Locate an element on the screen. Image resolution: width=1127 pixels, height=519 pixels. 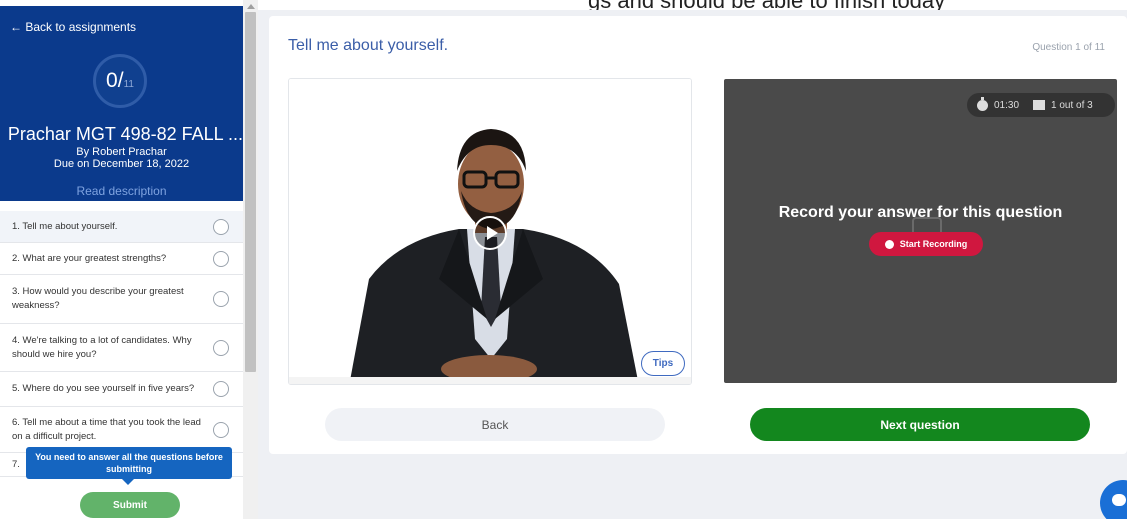
start-recording-button: Start Recording is located at coordinates (926, 244).